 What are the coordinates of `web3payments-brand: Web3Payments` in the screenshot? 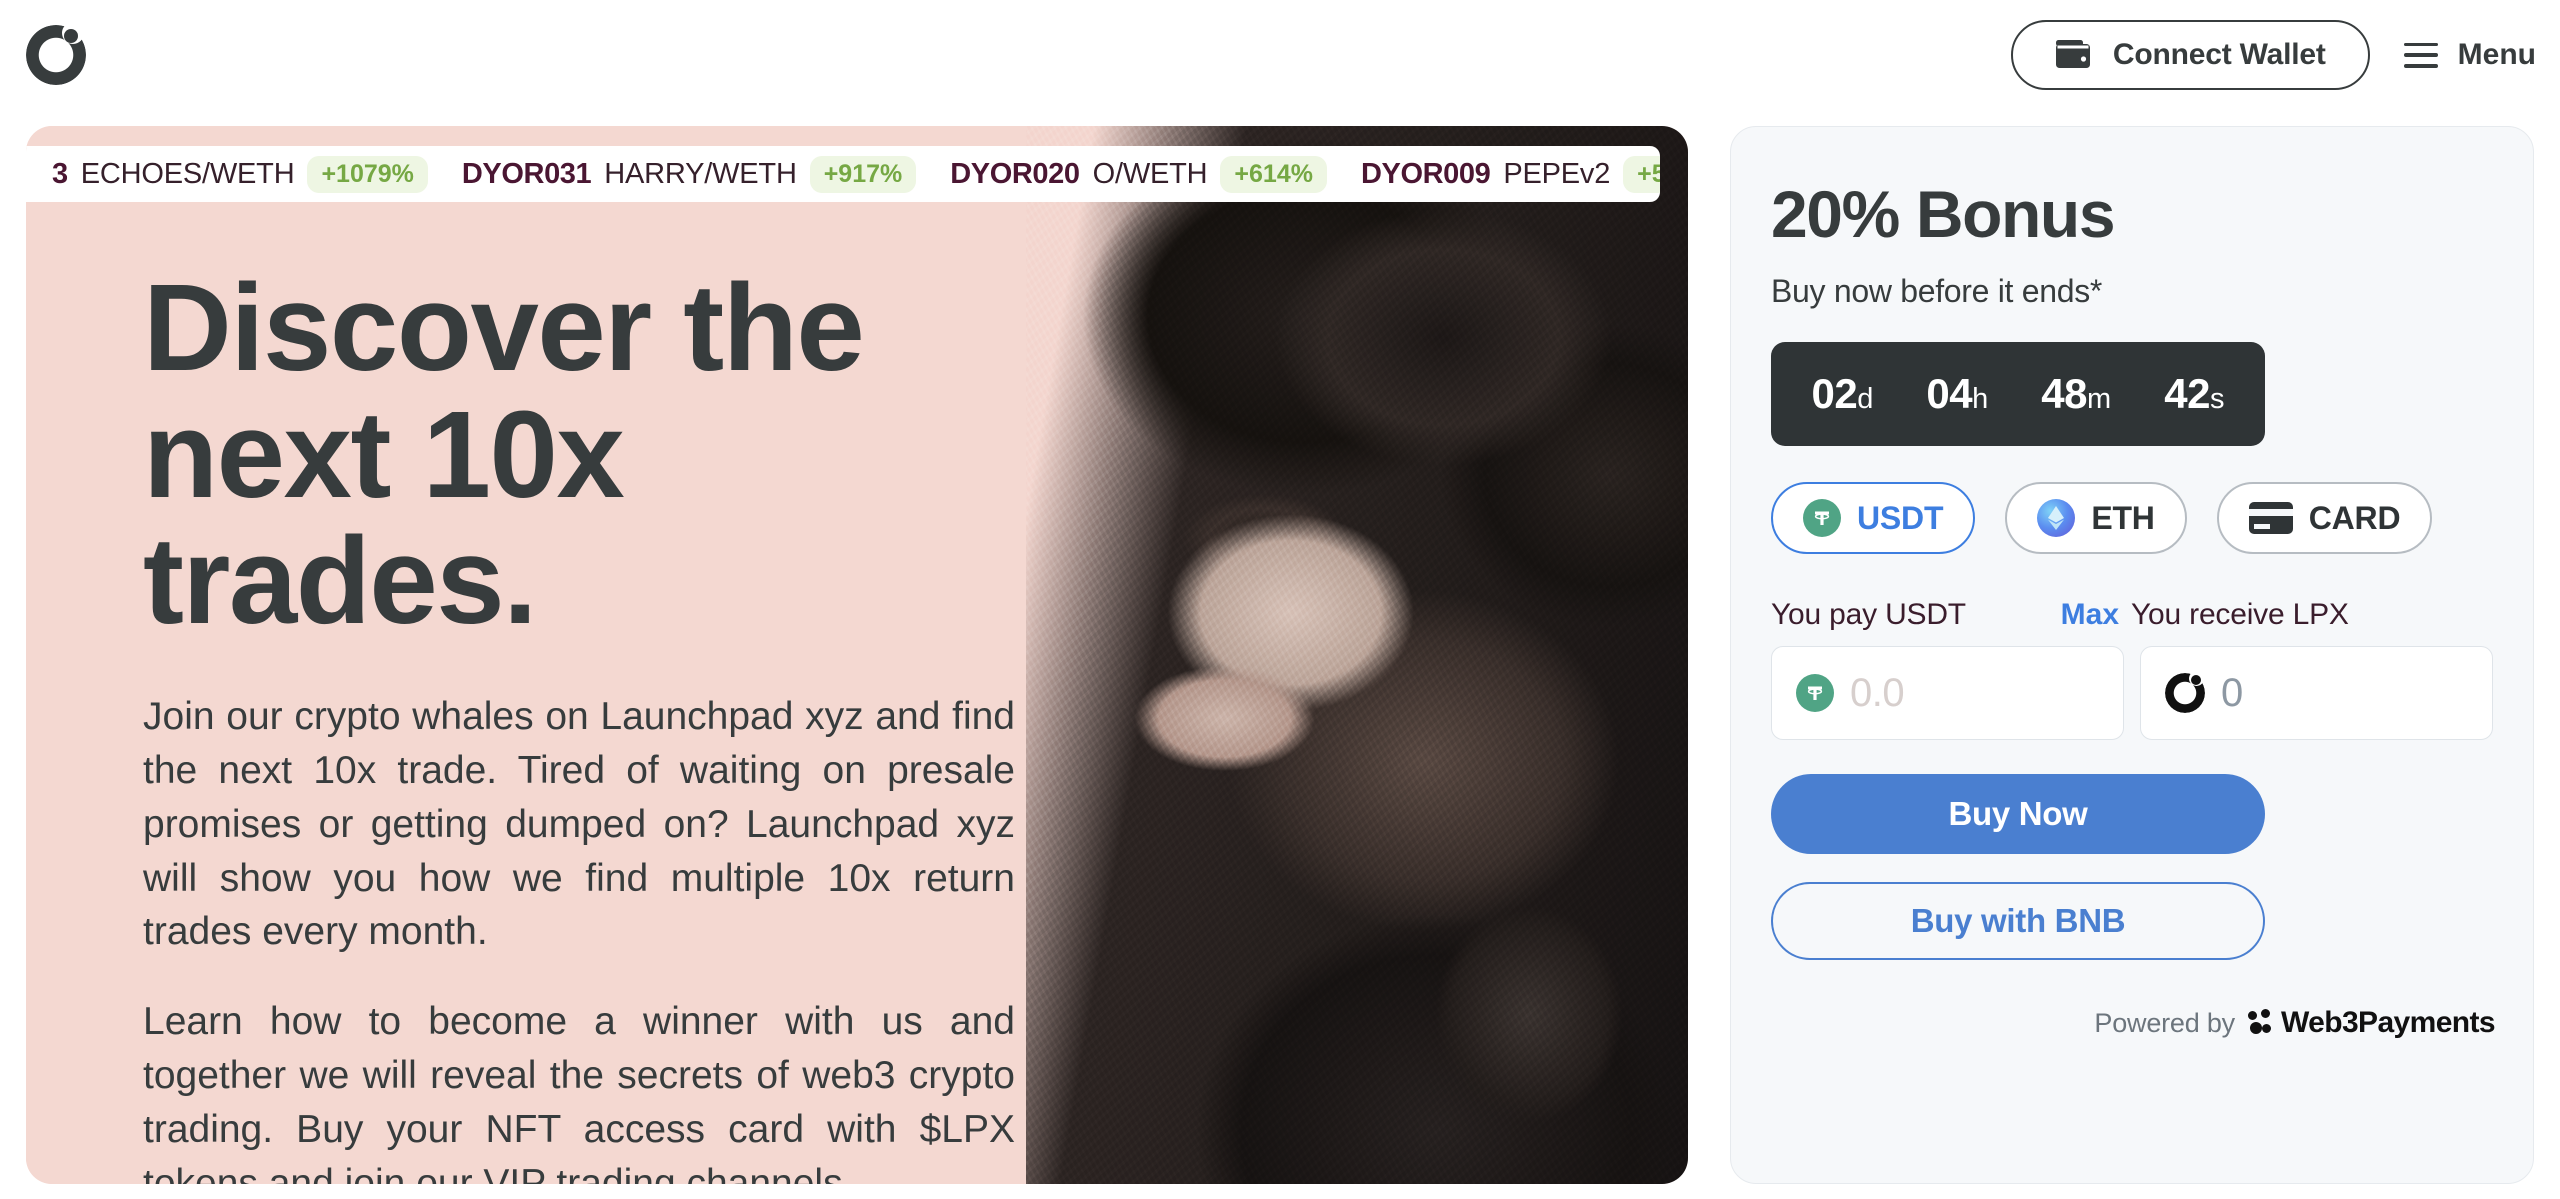 It's located at (2371, 1023).